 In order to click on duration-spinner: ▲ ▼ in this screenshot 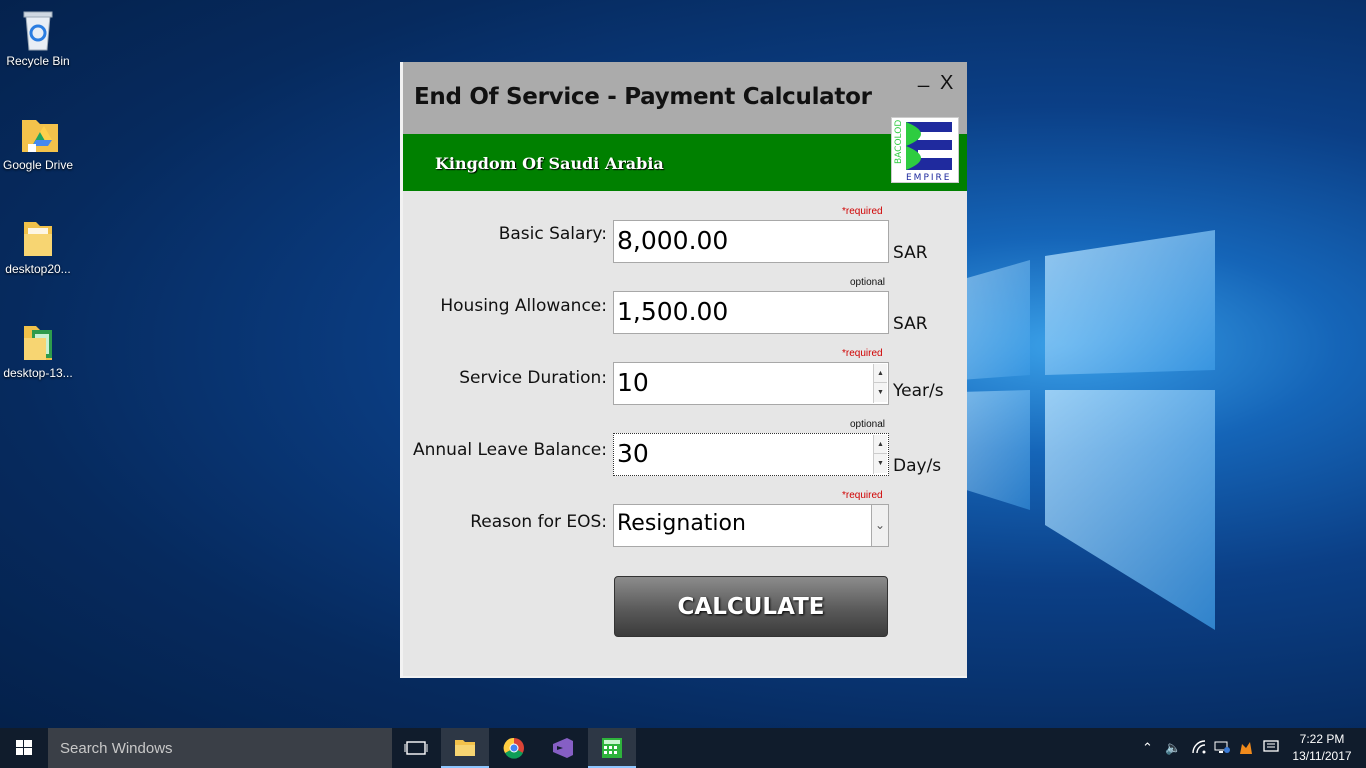, I will do `click(880, 383)`.